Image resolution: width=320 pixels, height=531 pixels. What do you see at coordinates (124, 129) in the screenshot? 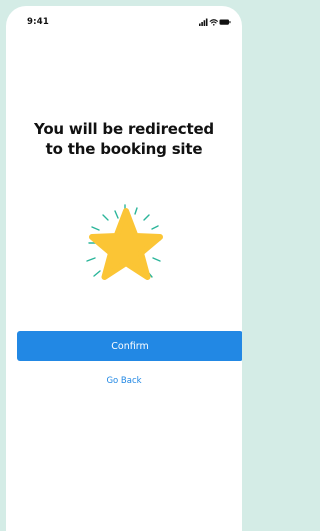
I see `title-line-1: You will be redirected` at bounding box center [124, 129].